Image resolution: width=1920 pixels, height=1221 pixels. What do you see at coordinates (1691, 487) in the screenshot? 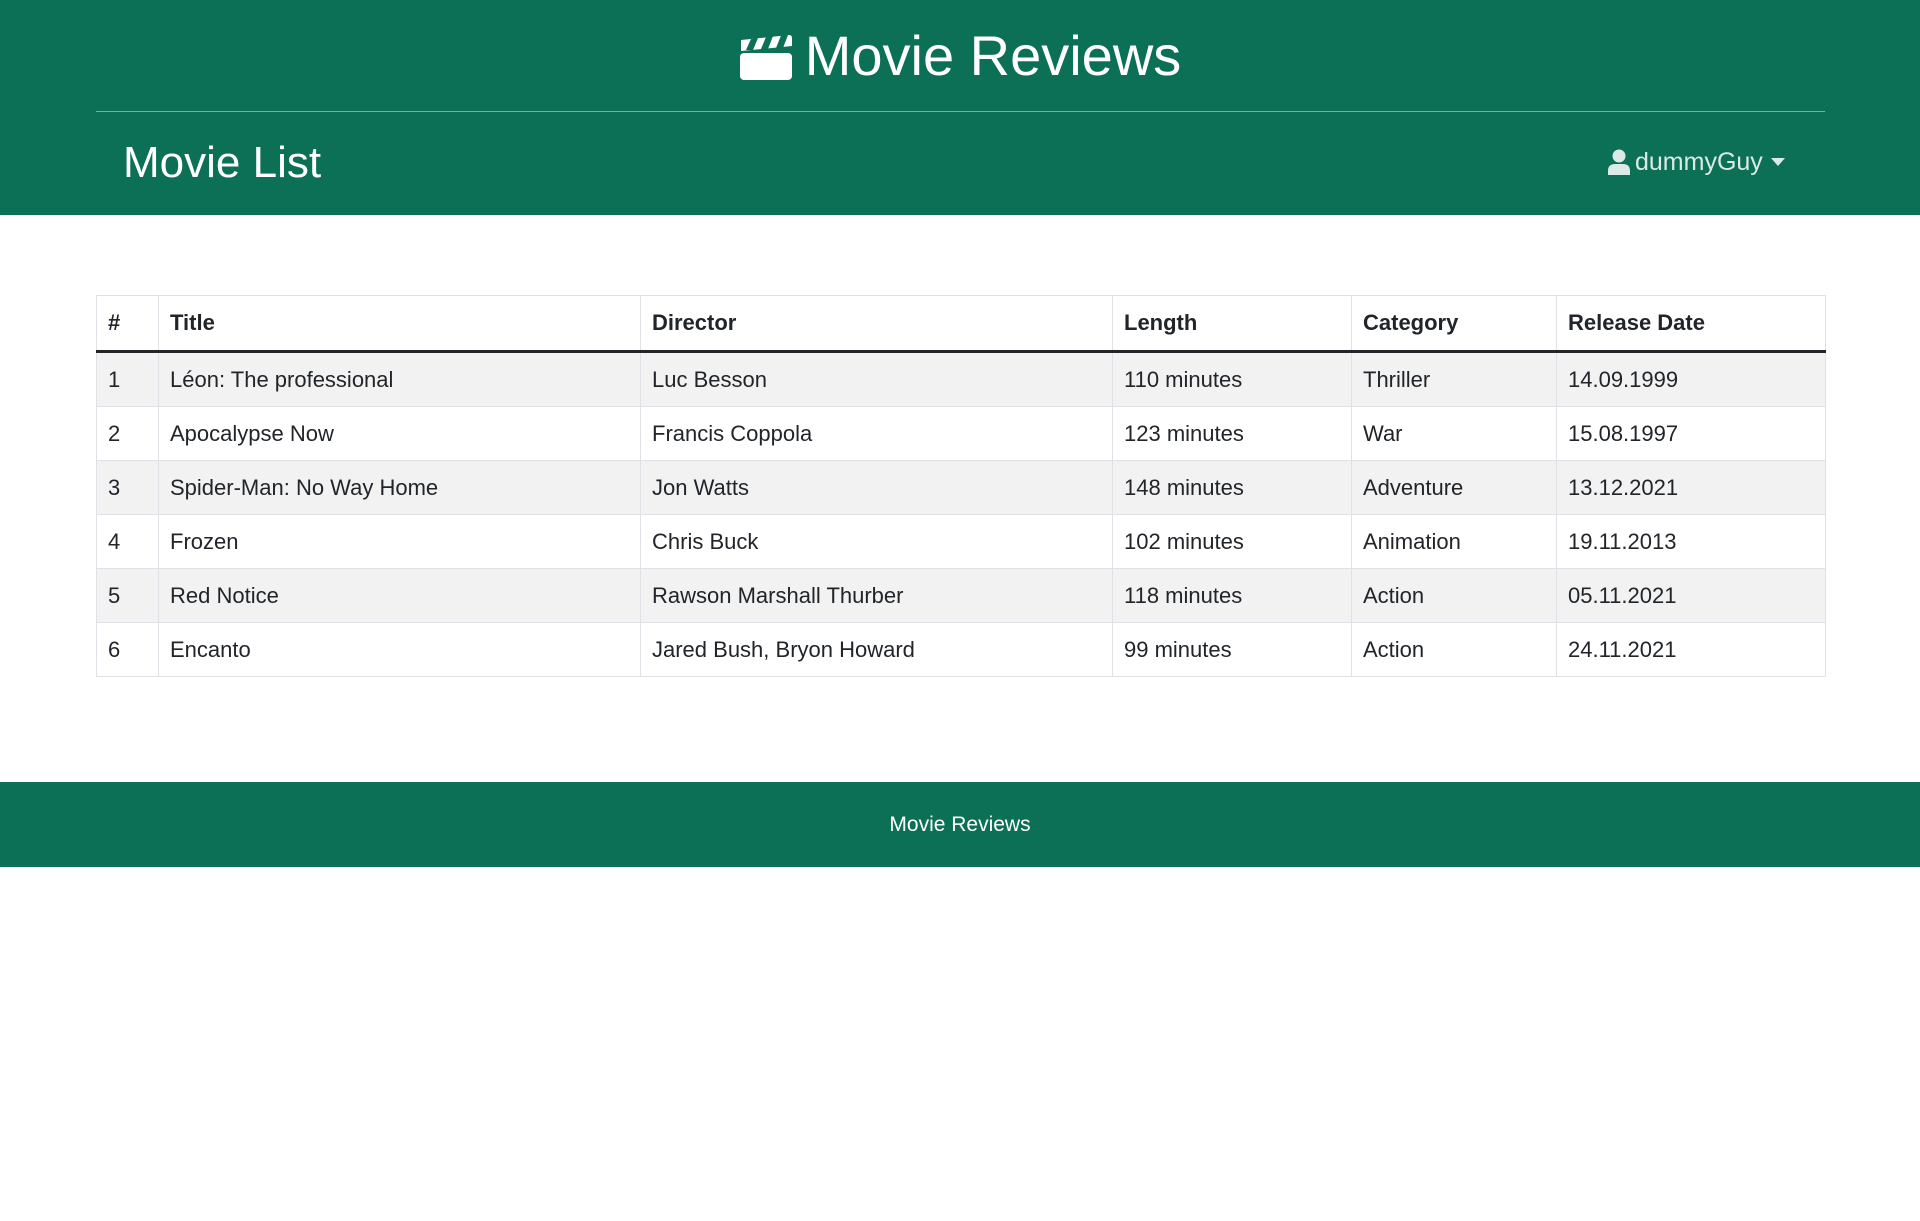
I see `cell-release-date: 13.12.2021` at bounding box center [1691, 487].